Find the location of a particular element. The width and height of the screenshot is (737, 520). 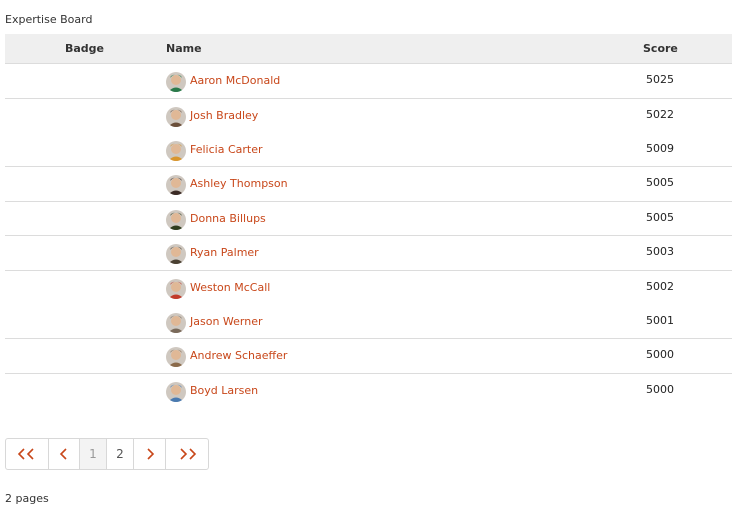

column-header-badge: Badge is located at coordinates (85, 48).